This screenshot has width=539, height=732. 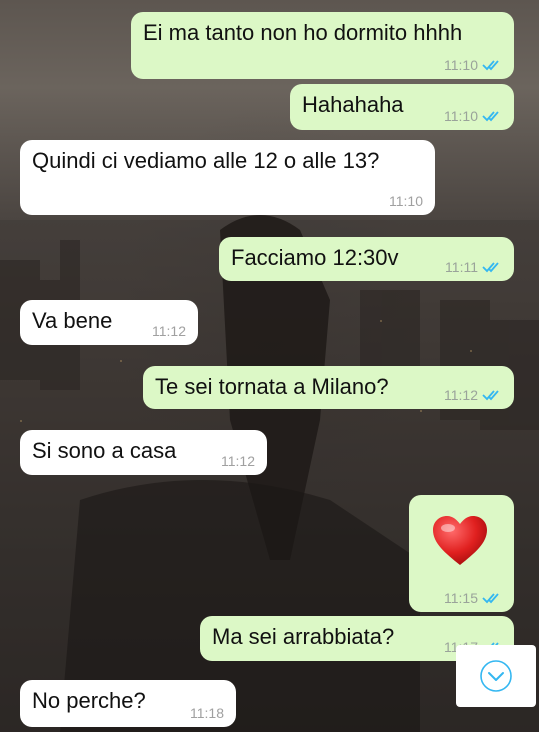 I want to click on message-text: Quindi ci vediamo alle 12 o alle 13?, so click(x=206, y=160).